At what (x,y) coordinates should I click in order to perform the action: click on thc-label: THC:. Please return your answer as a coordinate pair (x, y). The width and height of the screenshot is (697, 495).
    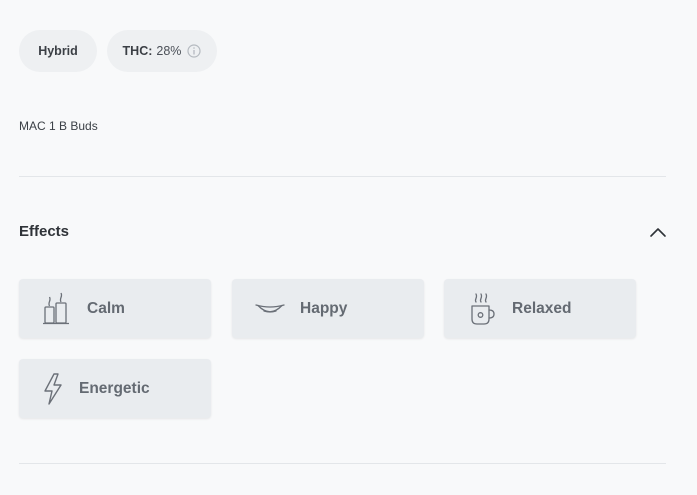
    Looking at the image, I should click on (137, 51).